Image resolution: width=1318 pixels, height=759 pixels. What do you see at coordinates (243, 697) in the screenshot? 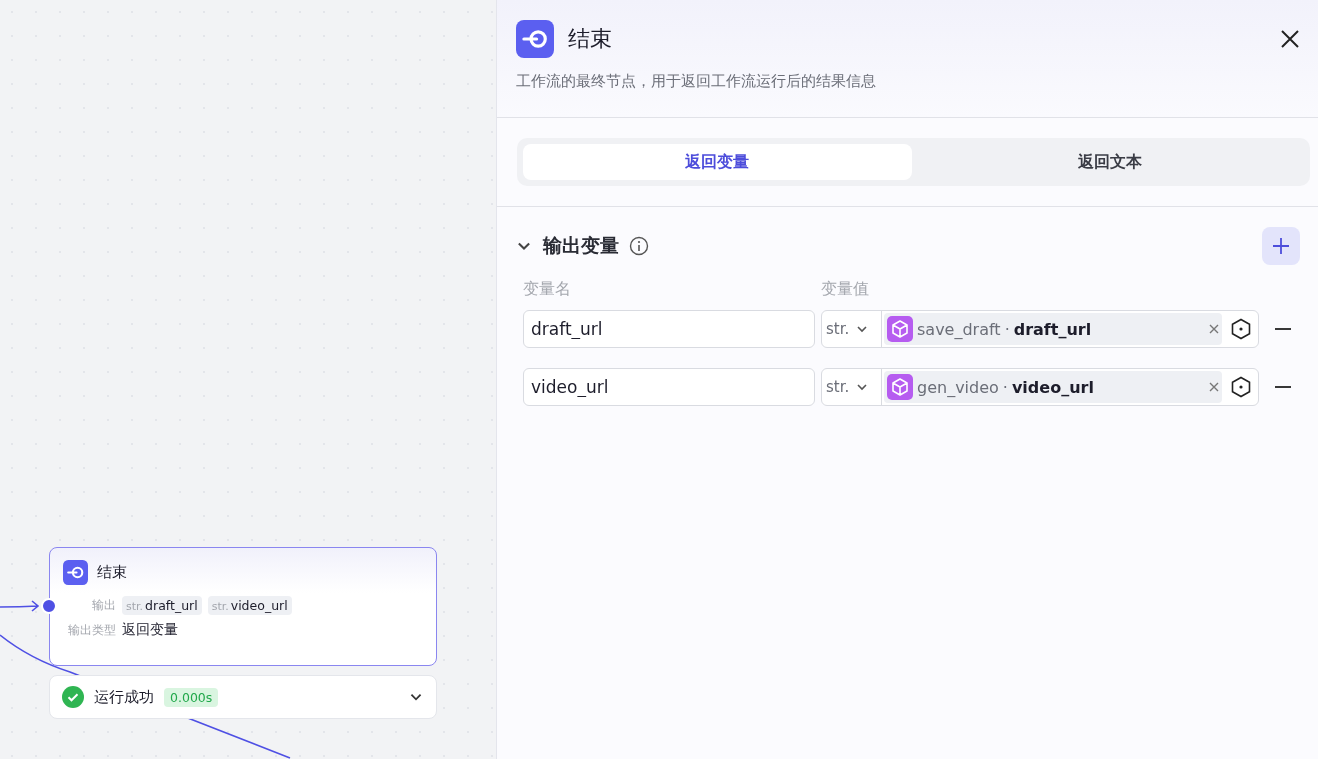
I see `run-status-bar: 运行成功 0.000s` at bounding box center [243, 697].